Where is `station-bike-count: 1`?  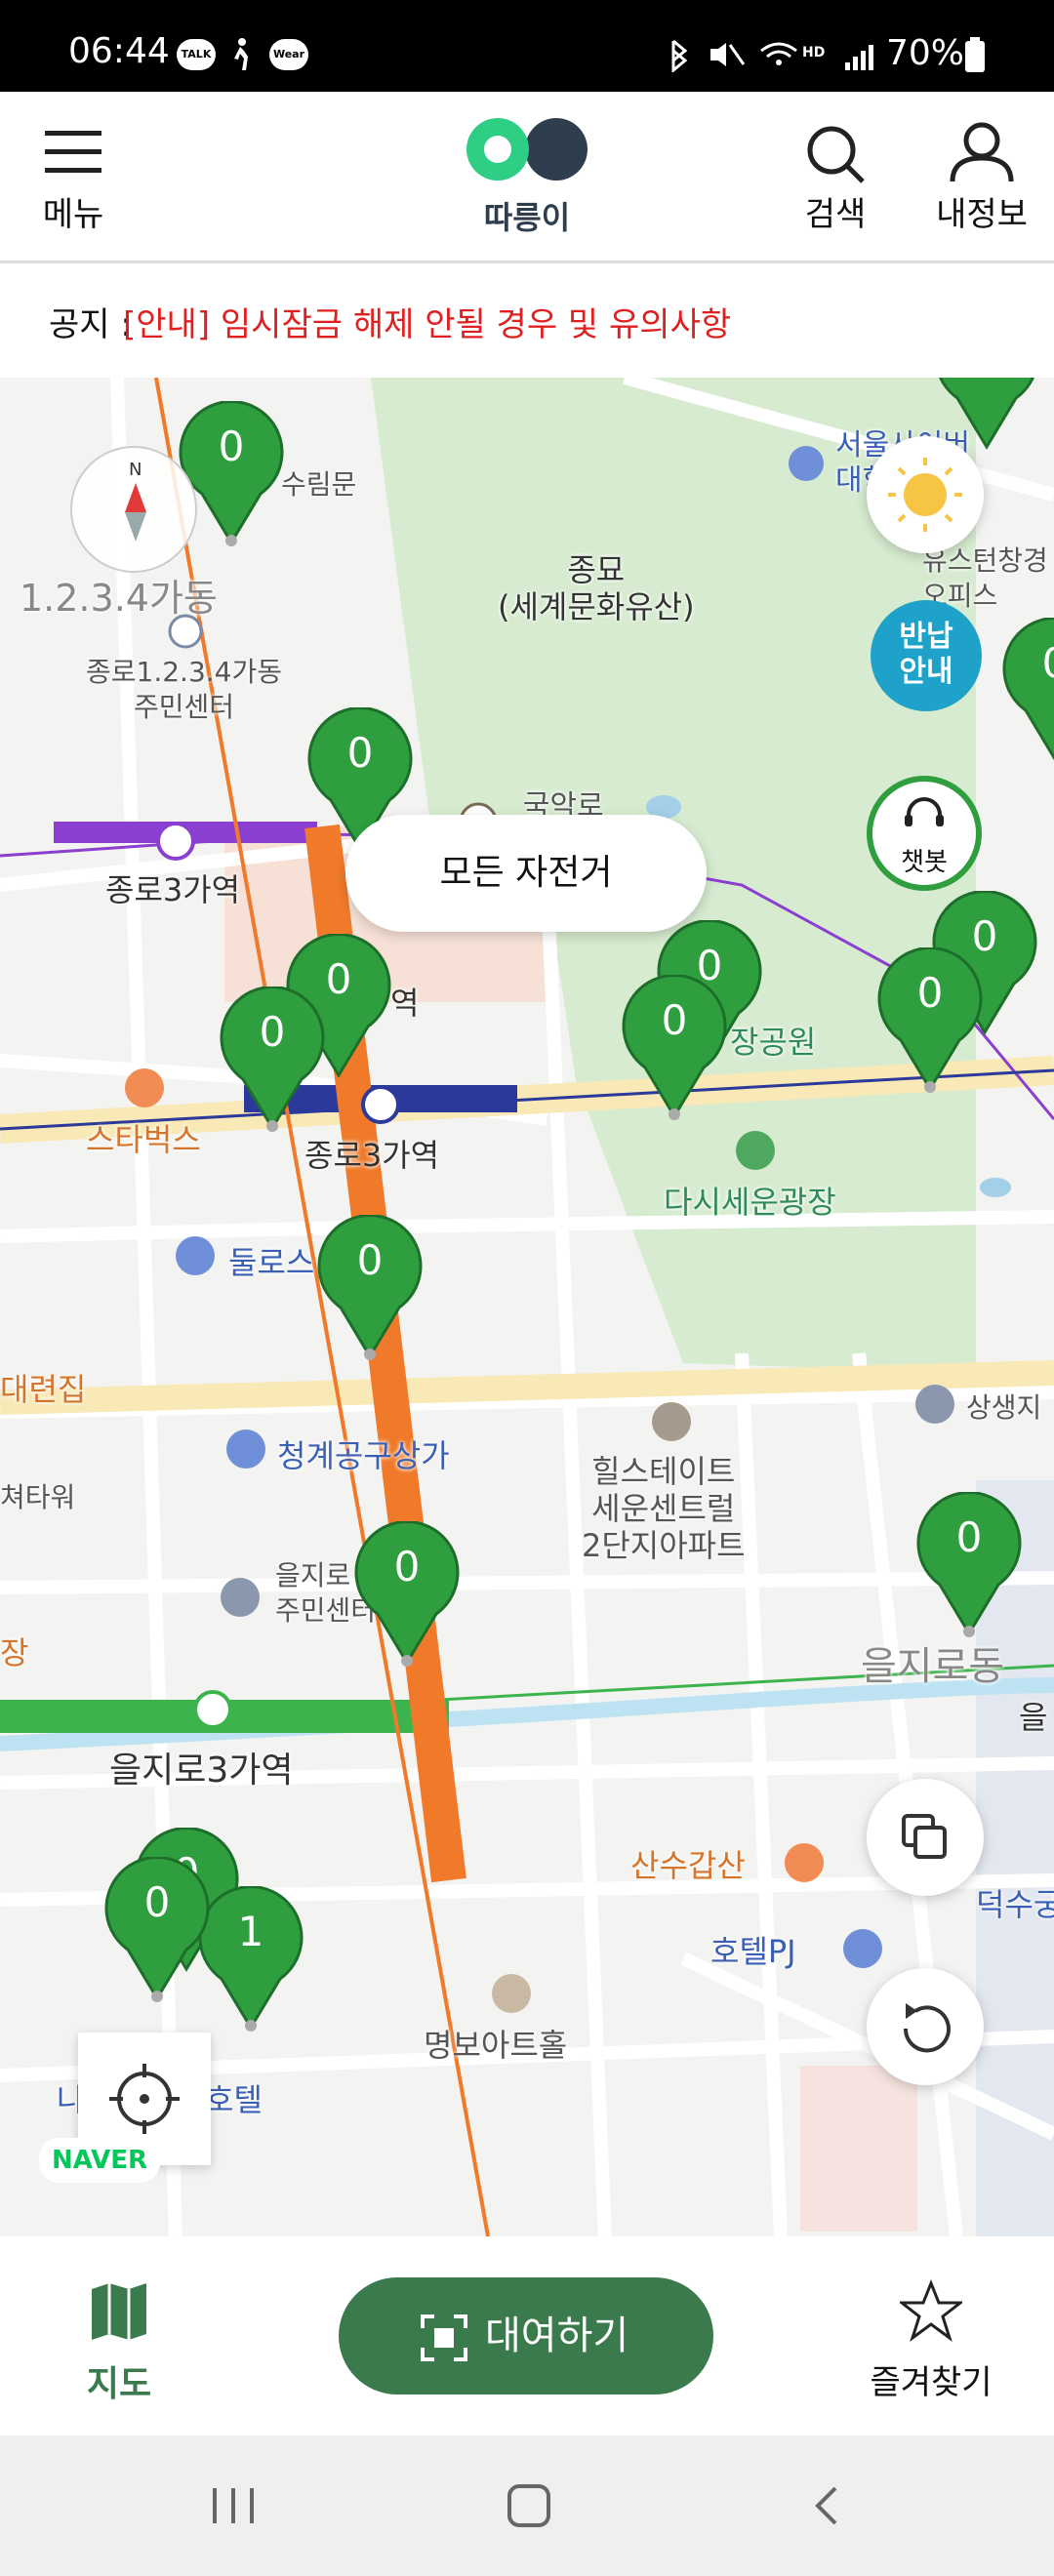
station-bike-count: 1 is located at coordinates (251, 1931).